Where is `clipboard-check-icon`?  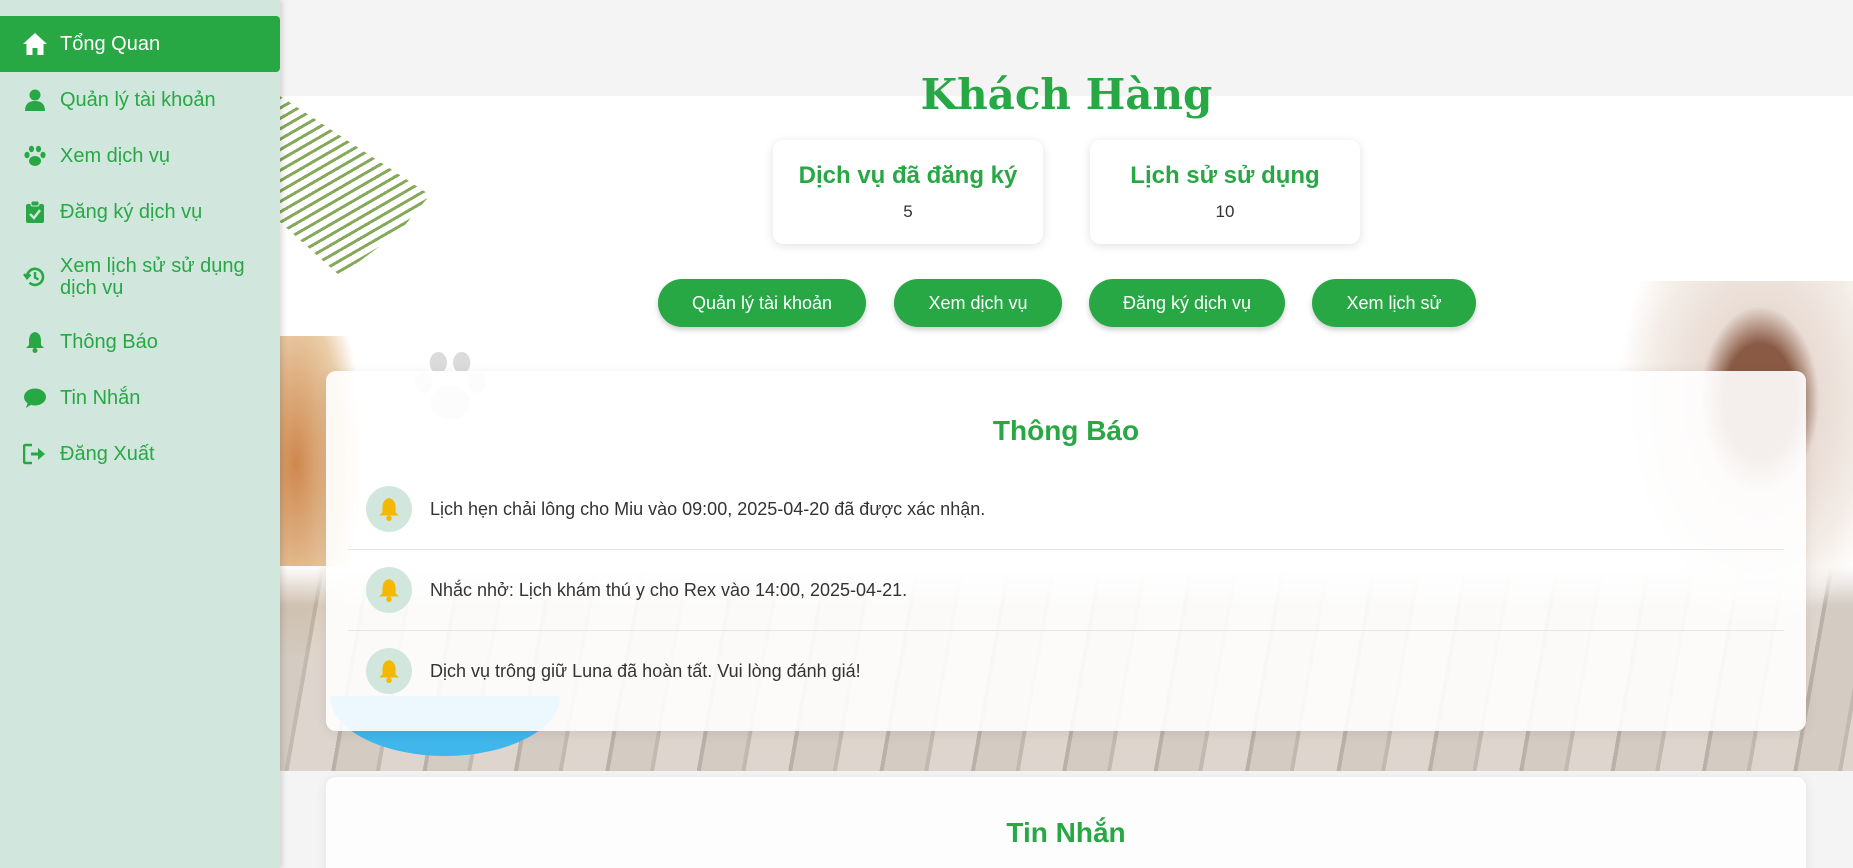 clipboard-check-icon is located at coordinates (35, 212).